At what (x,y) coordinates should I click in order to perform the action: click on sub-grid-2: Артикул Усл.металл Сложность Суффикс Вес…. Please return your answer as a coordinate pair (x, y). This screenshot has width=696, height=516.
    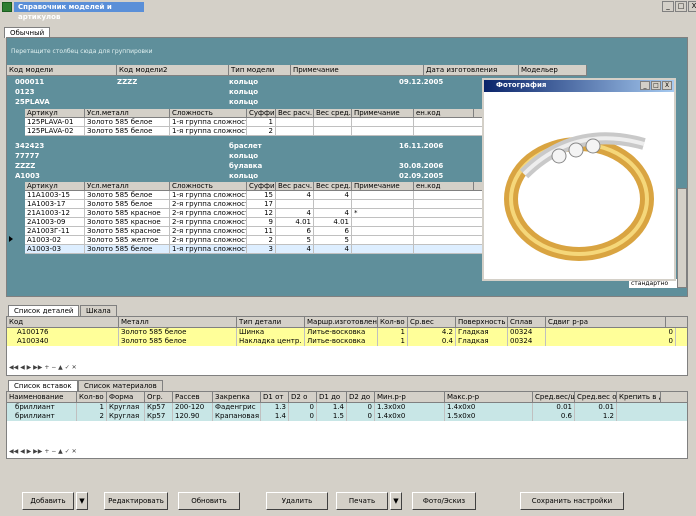
    Looking at the image, I should click on (255, 218).